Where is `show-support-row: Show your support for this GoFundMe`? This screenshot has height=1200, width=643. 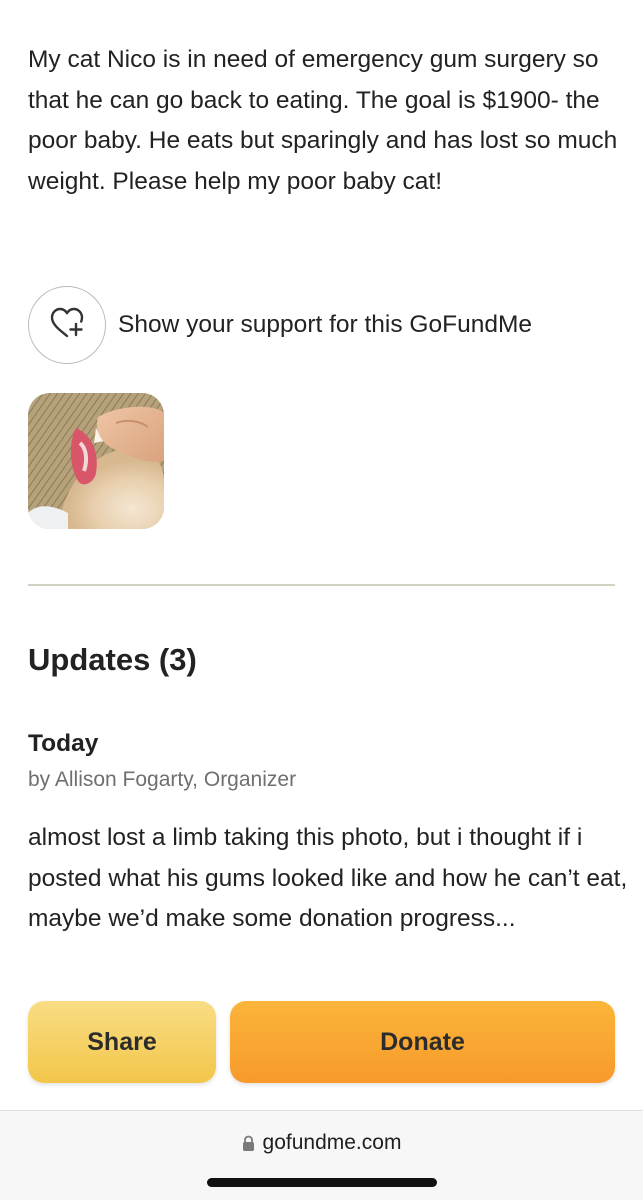
show-support-row: Show your support for this GoFundMe is located at coordinates (280, 325).